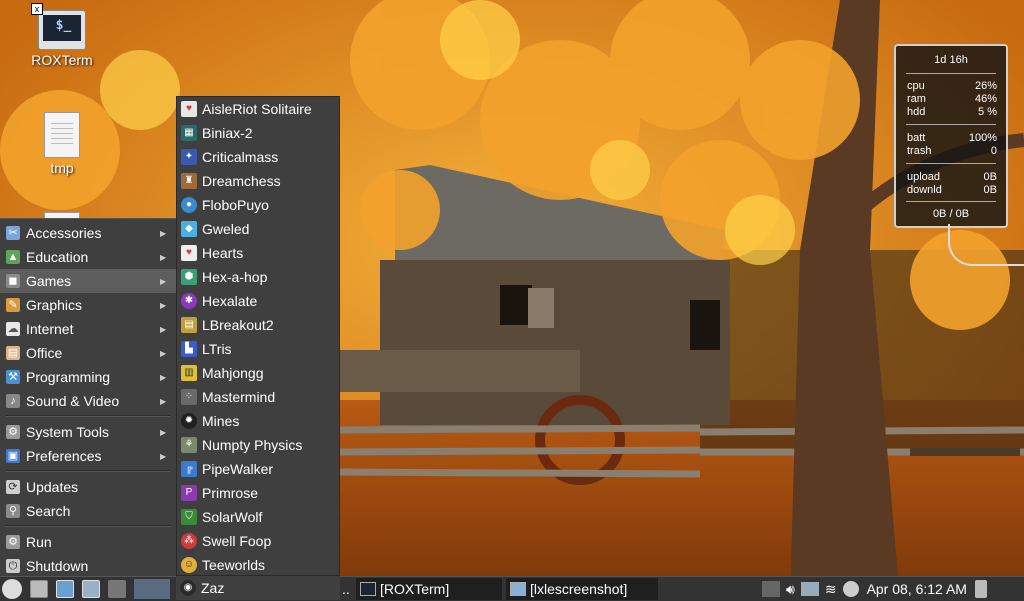 This screenshot has height=601, width=1024. I want to click on game-label: SolarWolf, so click(232, 517).